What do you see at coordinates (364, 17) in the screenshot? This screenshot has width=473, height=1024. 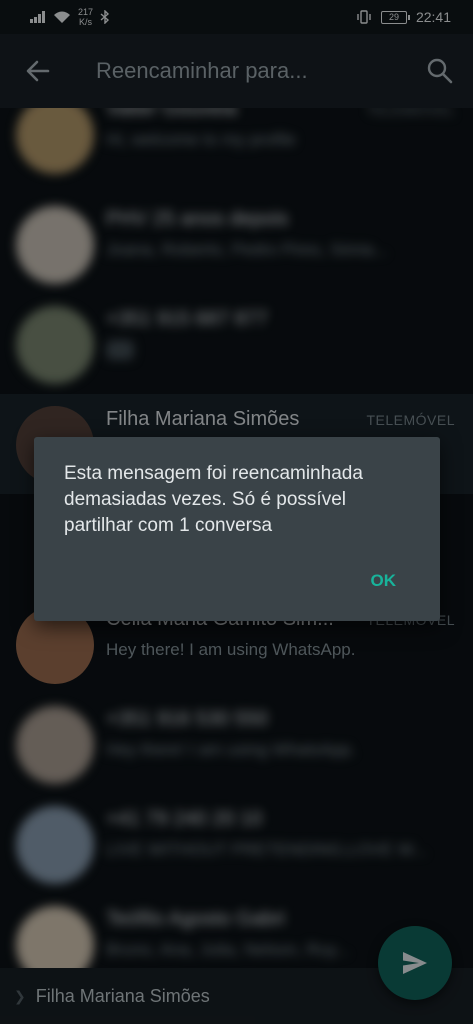 I see `vibrate-icon` at bounding box center [364, 17].